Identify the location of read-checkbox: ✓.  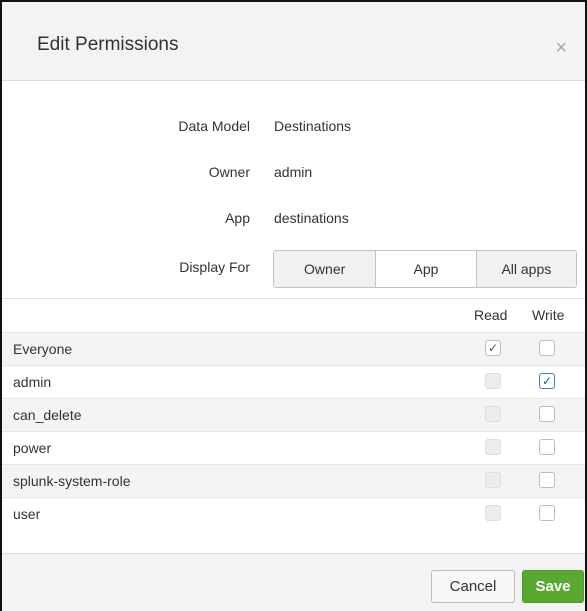
(493, 348).